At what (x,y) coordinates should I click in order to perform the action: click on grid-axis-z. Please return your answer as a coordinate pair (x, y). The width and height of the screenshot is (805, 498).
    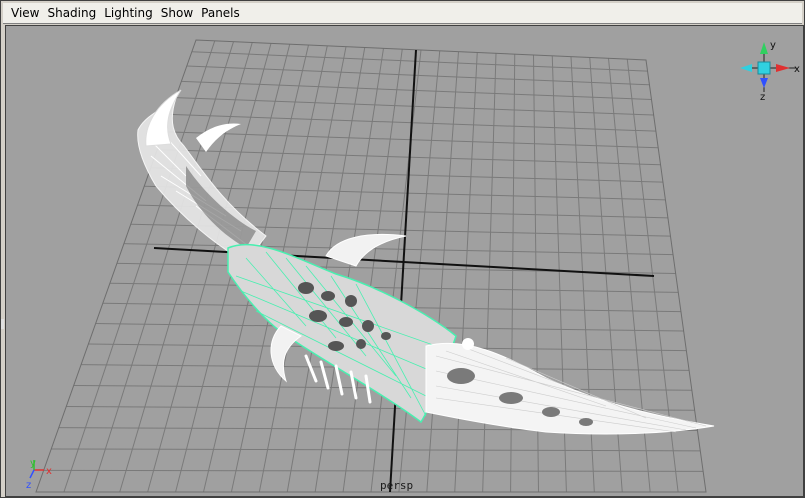
    Looking at the image, I should click on (403, 271).